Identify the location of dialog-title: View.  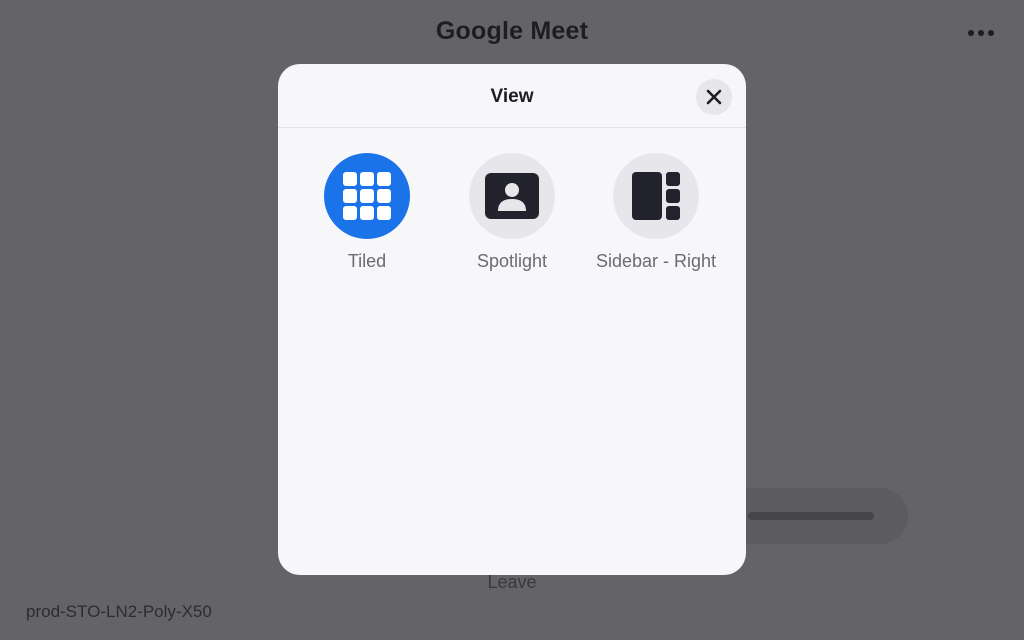
(512, 96).